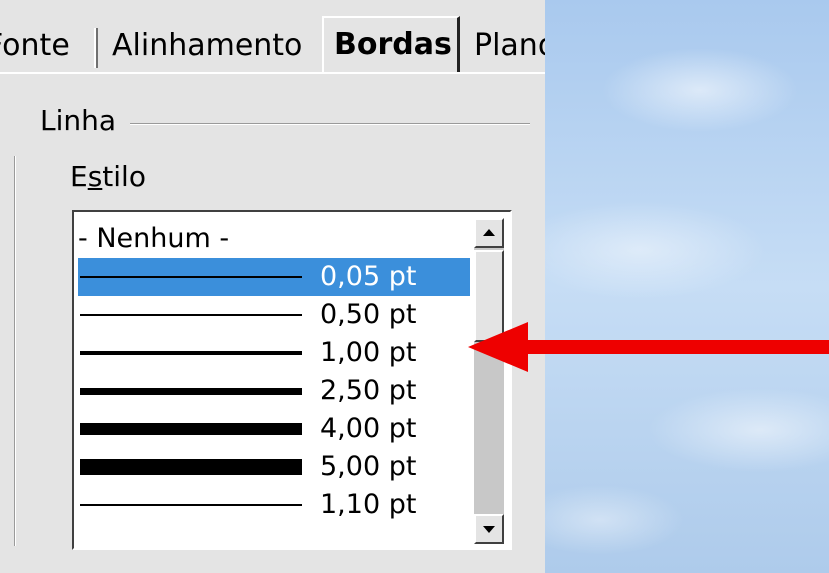 This screenshot has height=573, width=829. Describe the element at coordinates (78, 120) in the screenshot. I see `line-section-label: Linha` at that location.